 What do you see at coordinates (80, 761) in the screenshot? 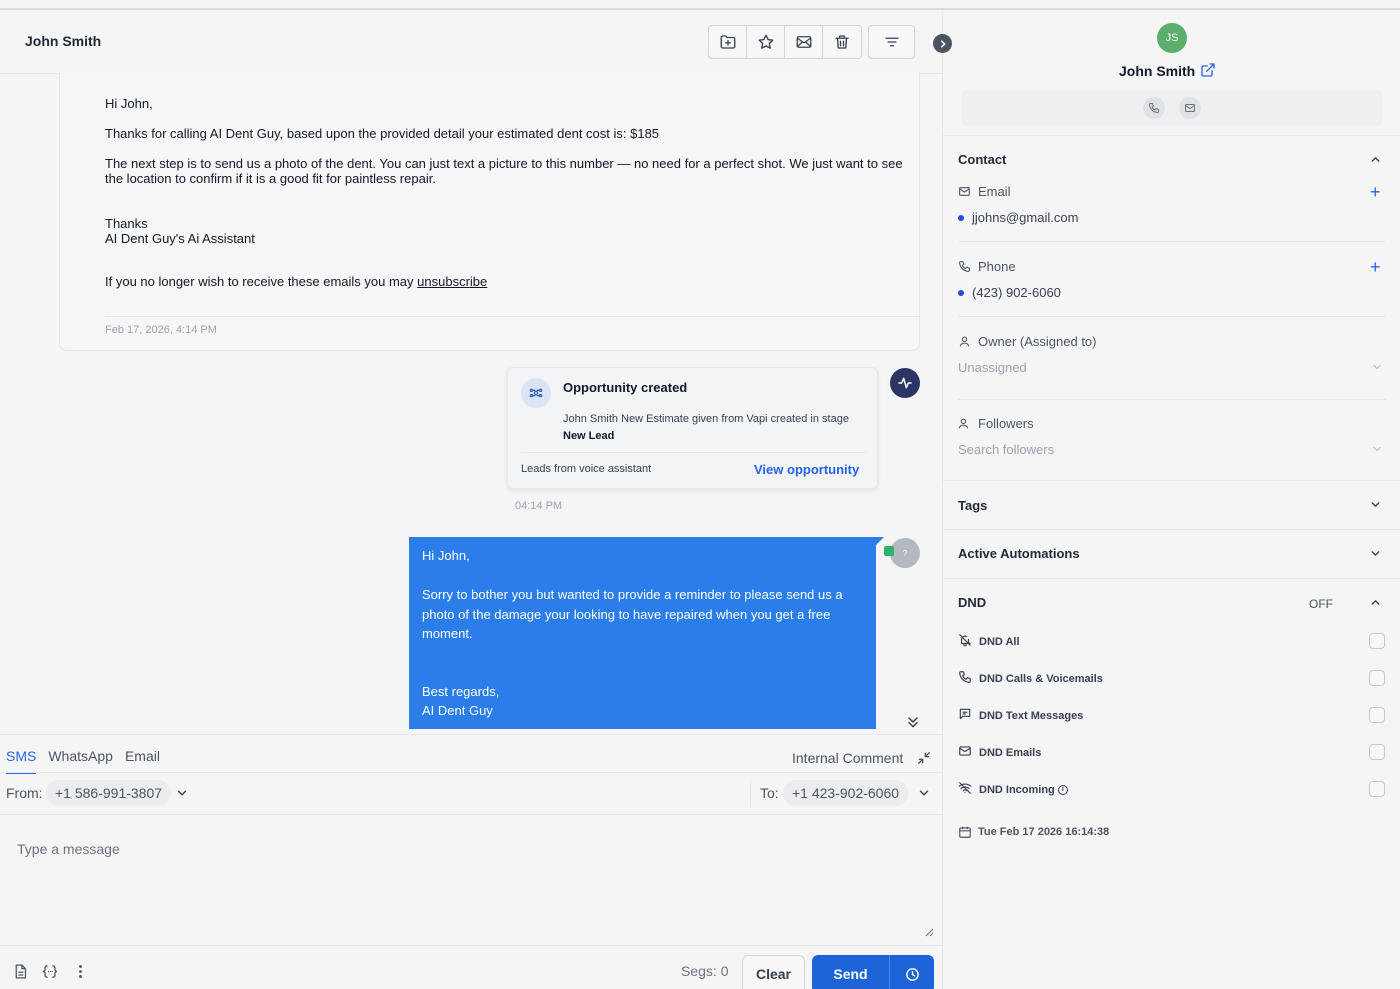
I see `tab-whatsapp: WhatsApp` at bounding box center [80, 761].